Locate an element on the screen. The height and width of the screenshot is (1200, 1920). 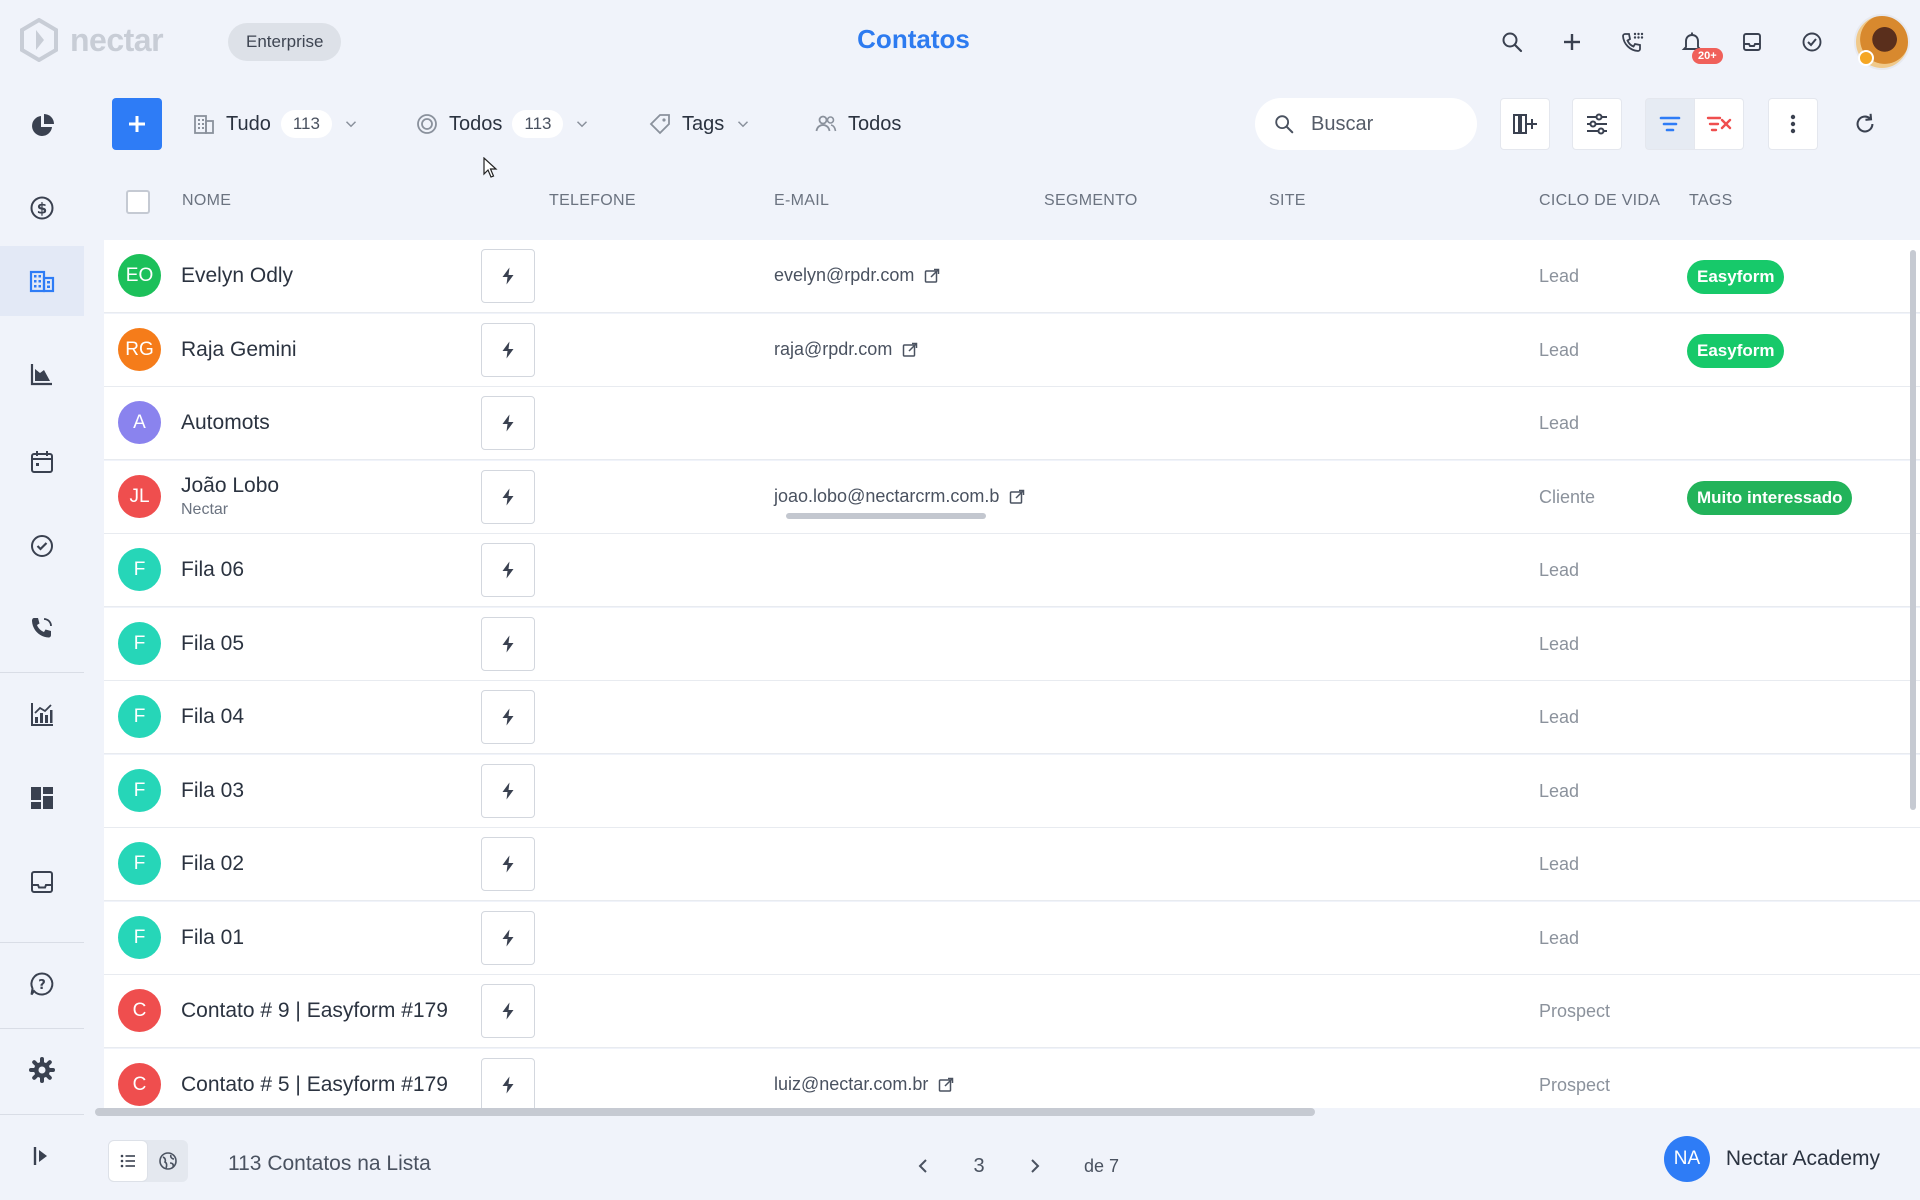
nav-help: ? is located at coordinates (42, 984).